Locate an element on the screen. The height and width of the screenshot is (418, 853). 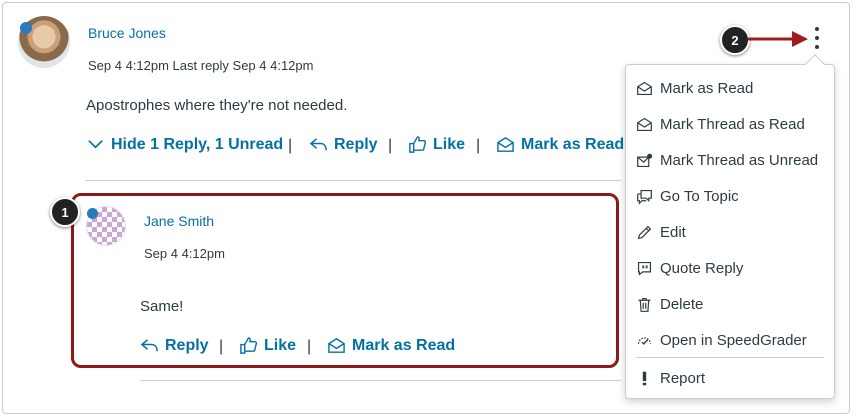
quote-icon is located at coordinates (644, 268).